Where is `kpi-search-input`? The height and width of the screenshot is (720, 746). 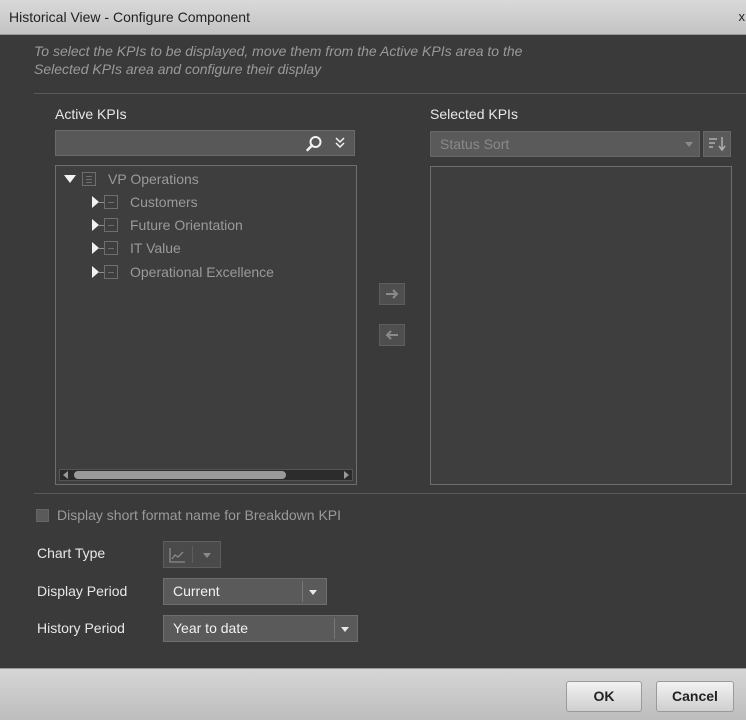
kpi-search-input is located at coordinates (205, 143).